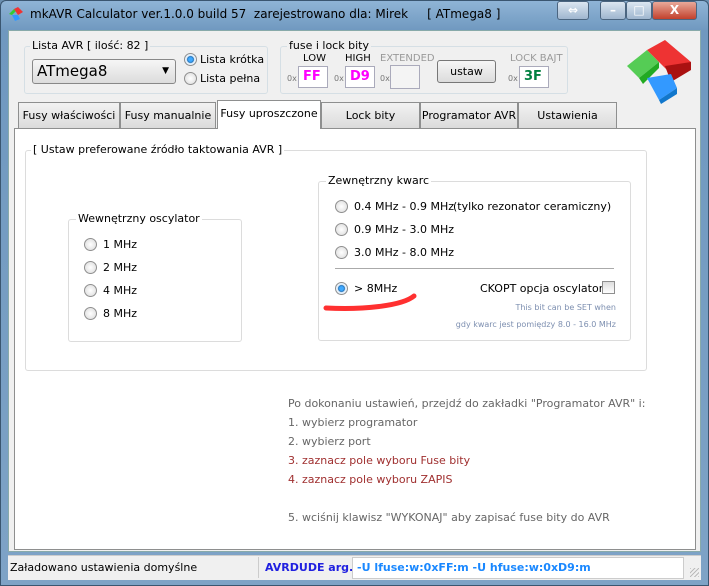 Image resolution: width=709 pixels, height=586 pixels. Describe the element at coordinates (339, 78) in the screenshot. I see `high-prefix: 0x` at that location.